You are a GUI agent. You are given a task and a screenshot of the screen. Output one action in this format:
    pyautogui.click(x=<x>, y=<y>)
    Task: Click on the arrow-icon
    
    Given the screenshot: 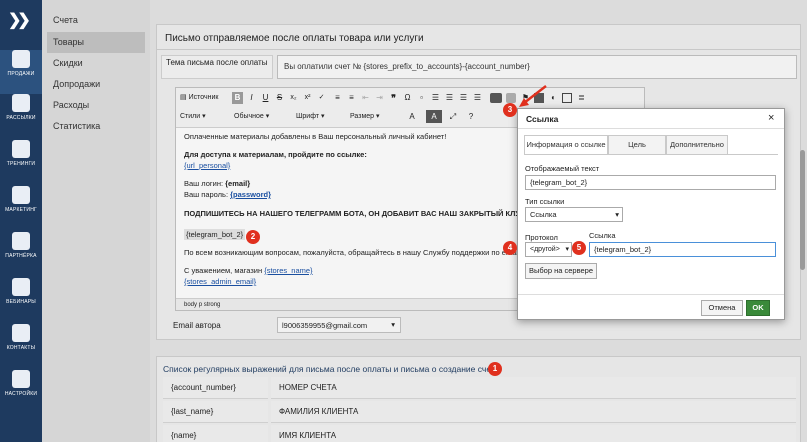 What is the action you would take?
    pyautogui.click(x=533, y=96)
    